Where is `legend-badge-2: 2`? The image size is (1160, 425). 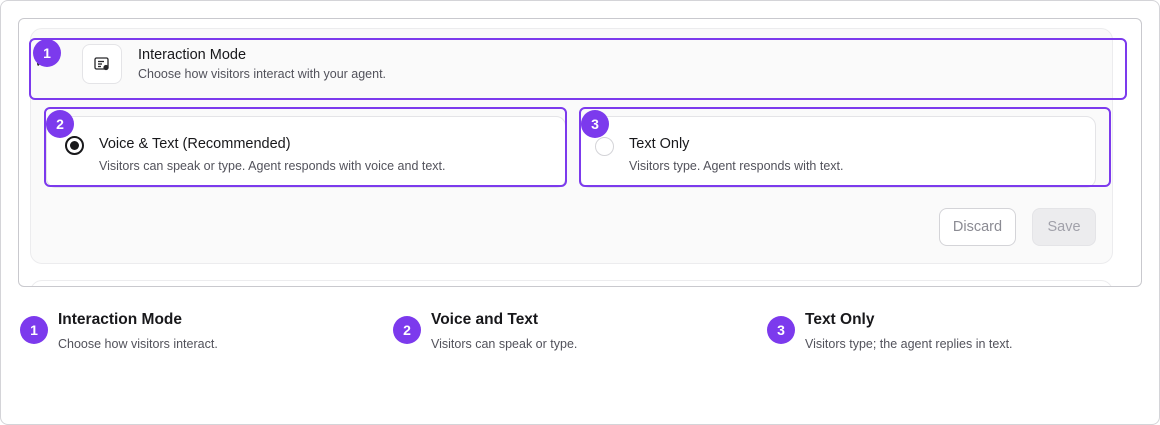 legend-badge-2: 2 is located at coordinates (407, 330).